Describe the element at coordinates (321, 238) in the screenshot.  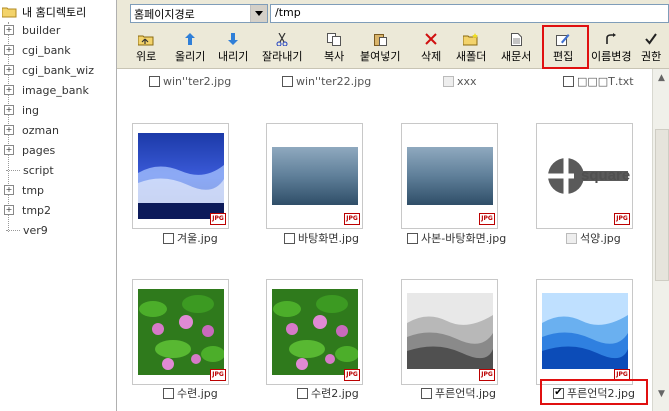
I see `file-caption: 바탕화면.jpg` at that location.